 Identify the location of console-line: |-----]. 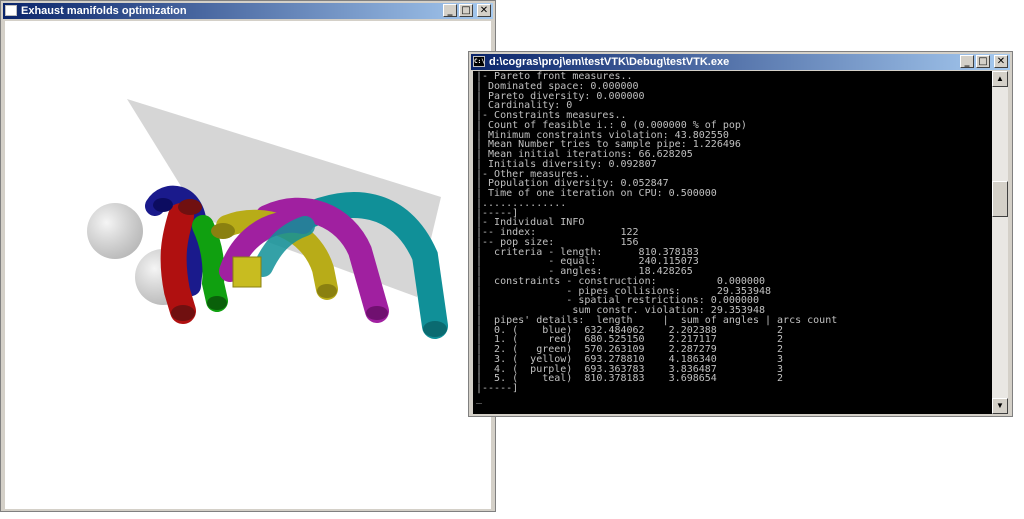
(497, 388).